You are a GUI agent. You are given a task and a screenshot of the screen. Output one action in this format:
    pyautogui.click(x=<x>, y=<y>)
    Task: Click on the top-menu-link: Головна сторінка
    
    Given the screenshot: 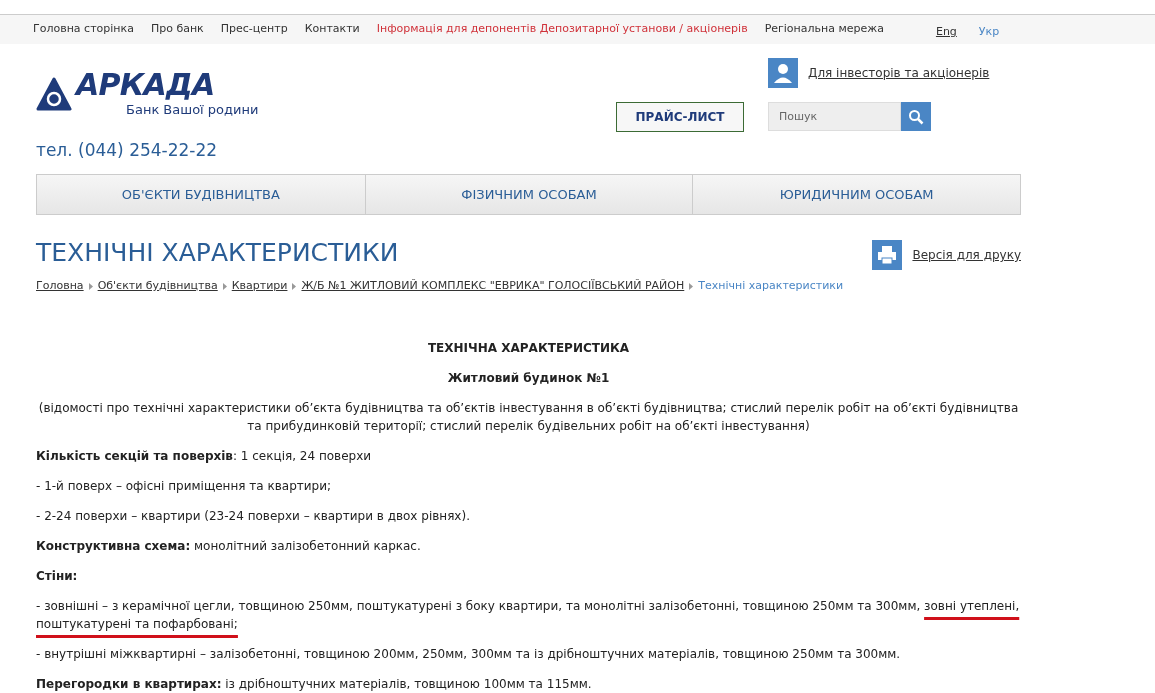 What is the action you would take?
    pyautogui.click(x=83, y=29)
    